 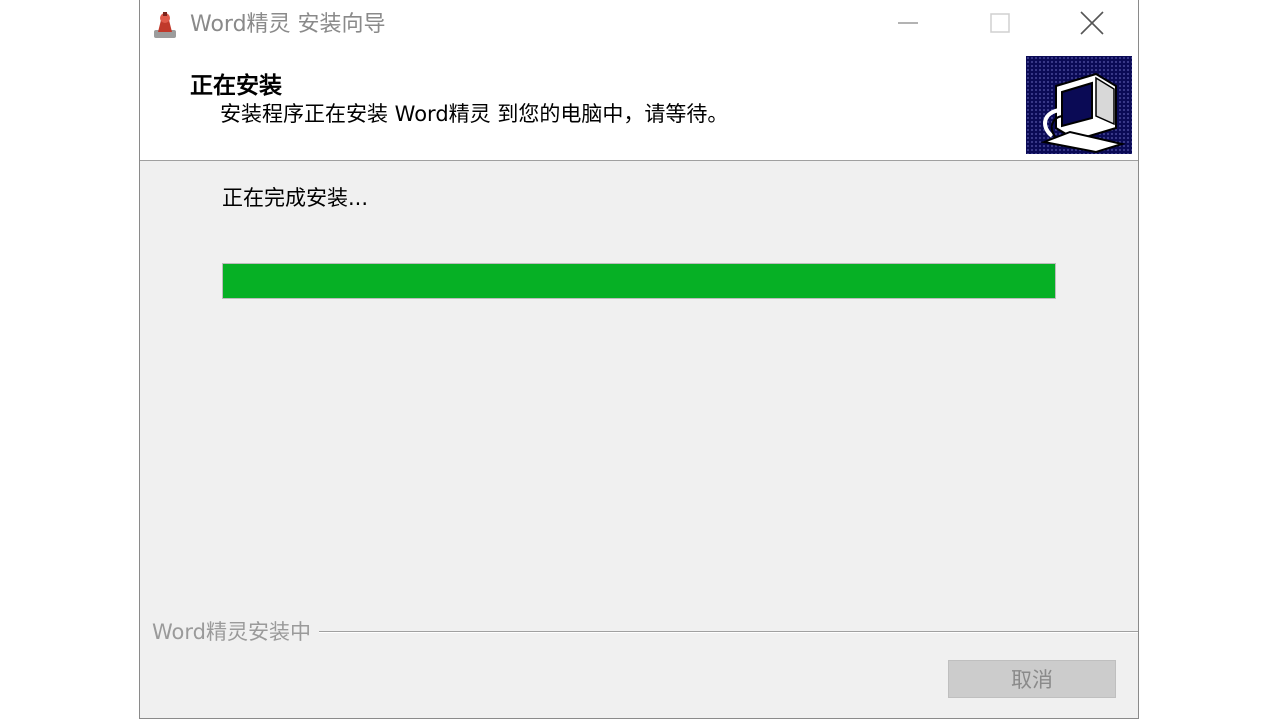 I want to click on cancel-button: 取消, so click(x=1032, y=679).